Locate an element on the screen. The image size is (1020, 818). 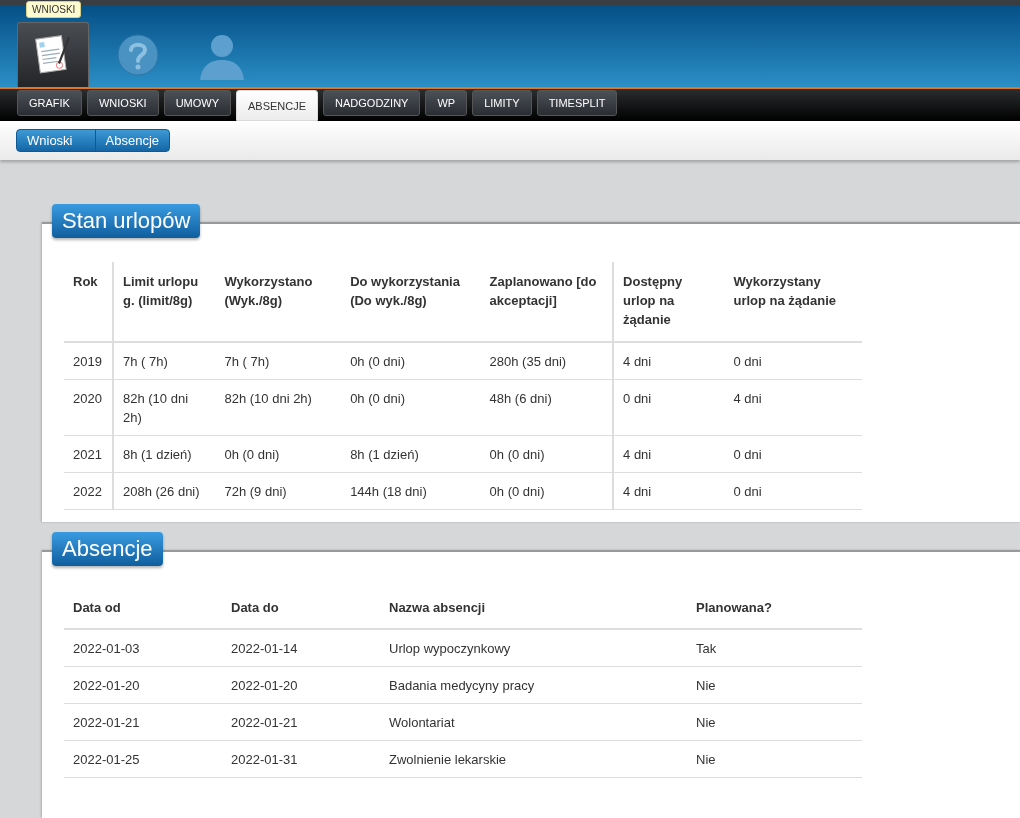
column-header: Zaplanowano [do akceptacji] is located at coordinates (547, 302).